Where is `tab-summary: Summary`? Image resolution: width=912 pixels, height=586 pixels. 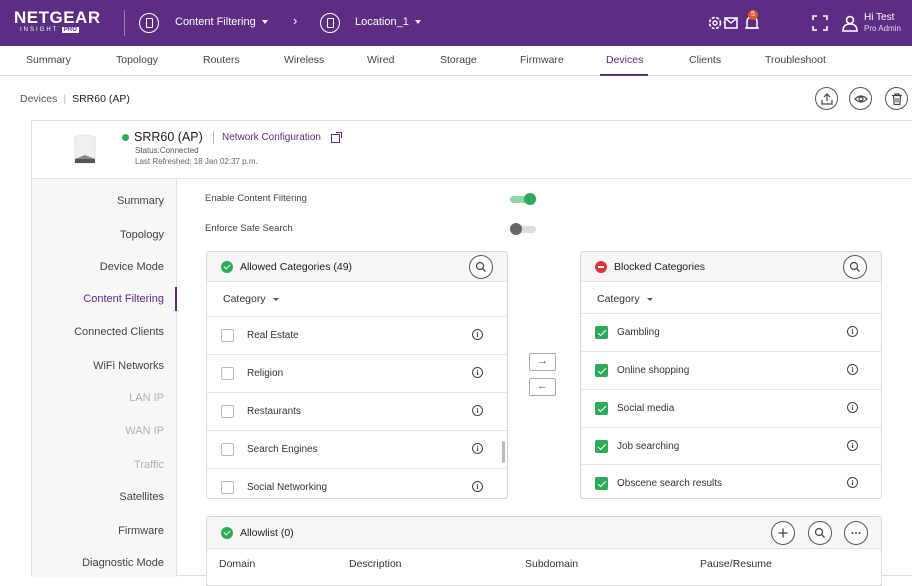 tab-summary: Summary is located at coordinates (48, 60).